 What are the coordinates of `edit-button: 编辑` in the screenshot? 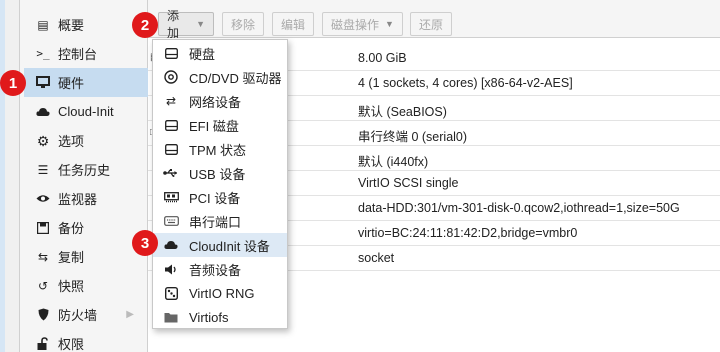 It's located at (293, 24).